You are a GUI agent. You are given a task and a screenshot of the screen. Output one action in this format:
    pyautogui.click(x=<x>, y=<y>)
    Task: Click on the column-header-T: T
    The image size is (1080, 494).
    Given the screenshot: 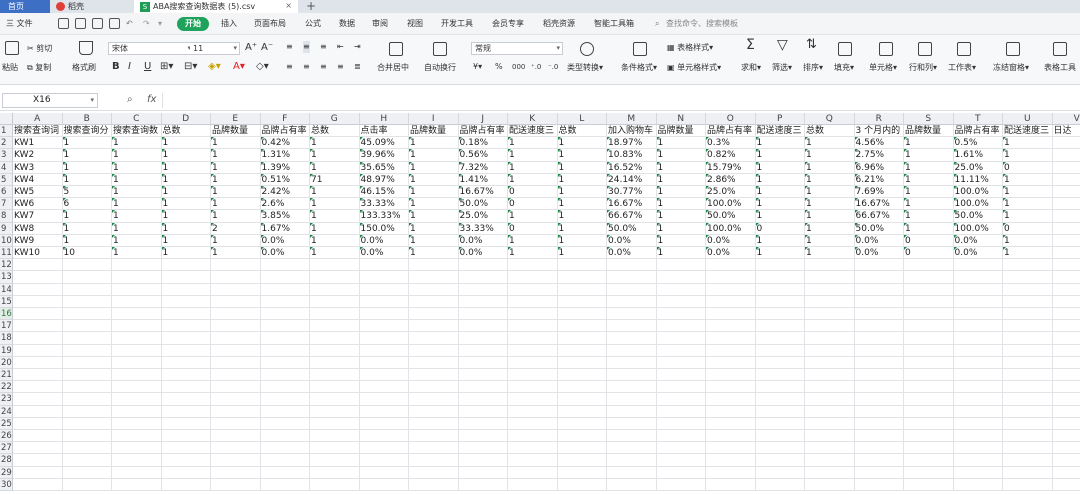 What is the action you would take?
    pyautogui.click(x=978, y=119)
    